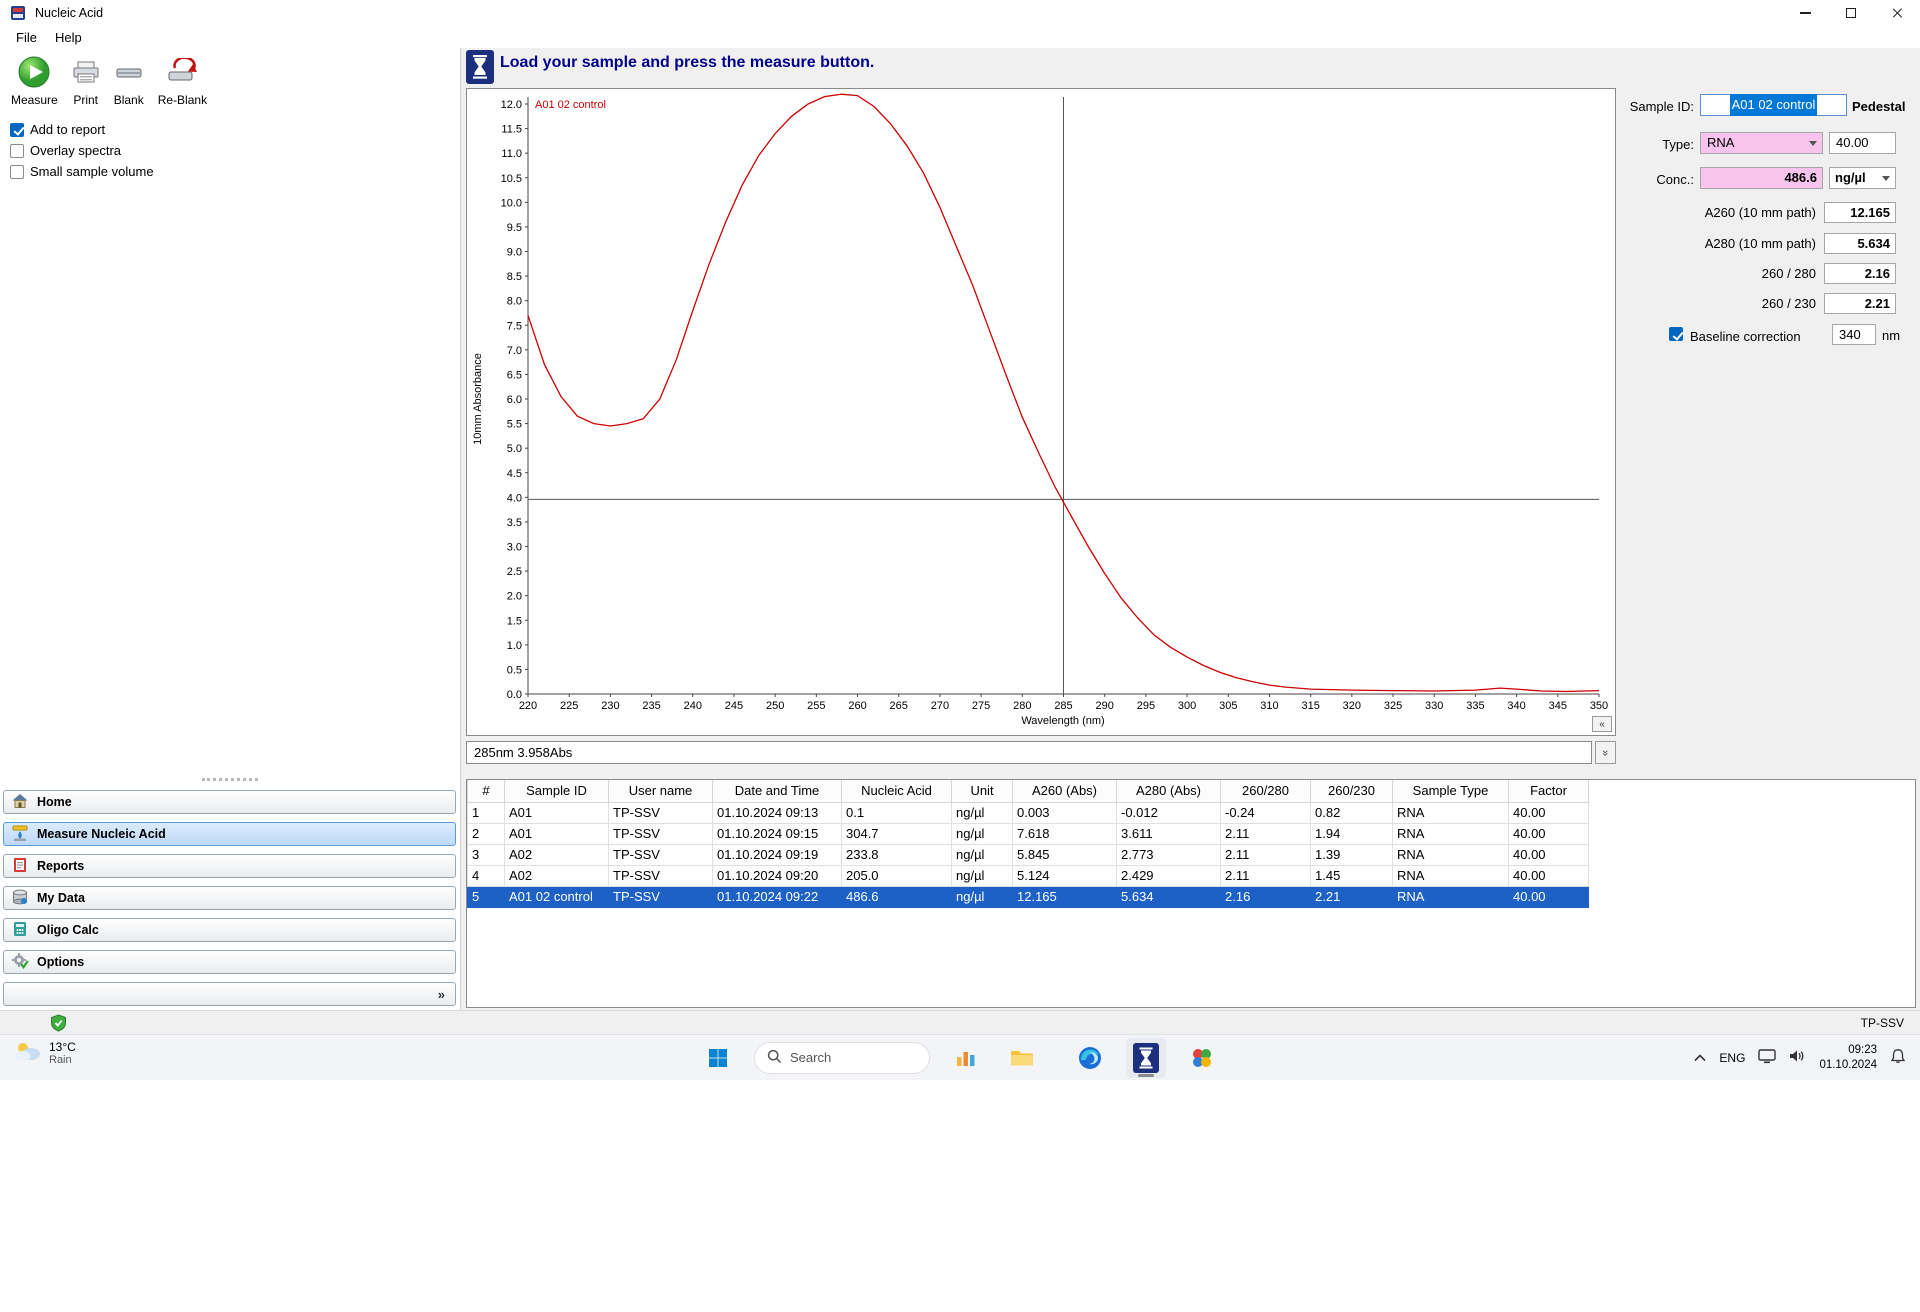 The width and height of the screenshot is (1920, 1312). Describe the element at coordinates (514, 646) in the screenshot. I see `svg-text: 1.0` at that location.